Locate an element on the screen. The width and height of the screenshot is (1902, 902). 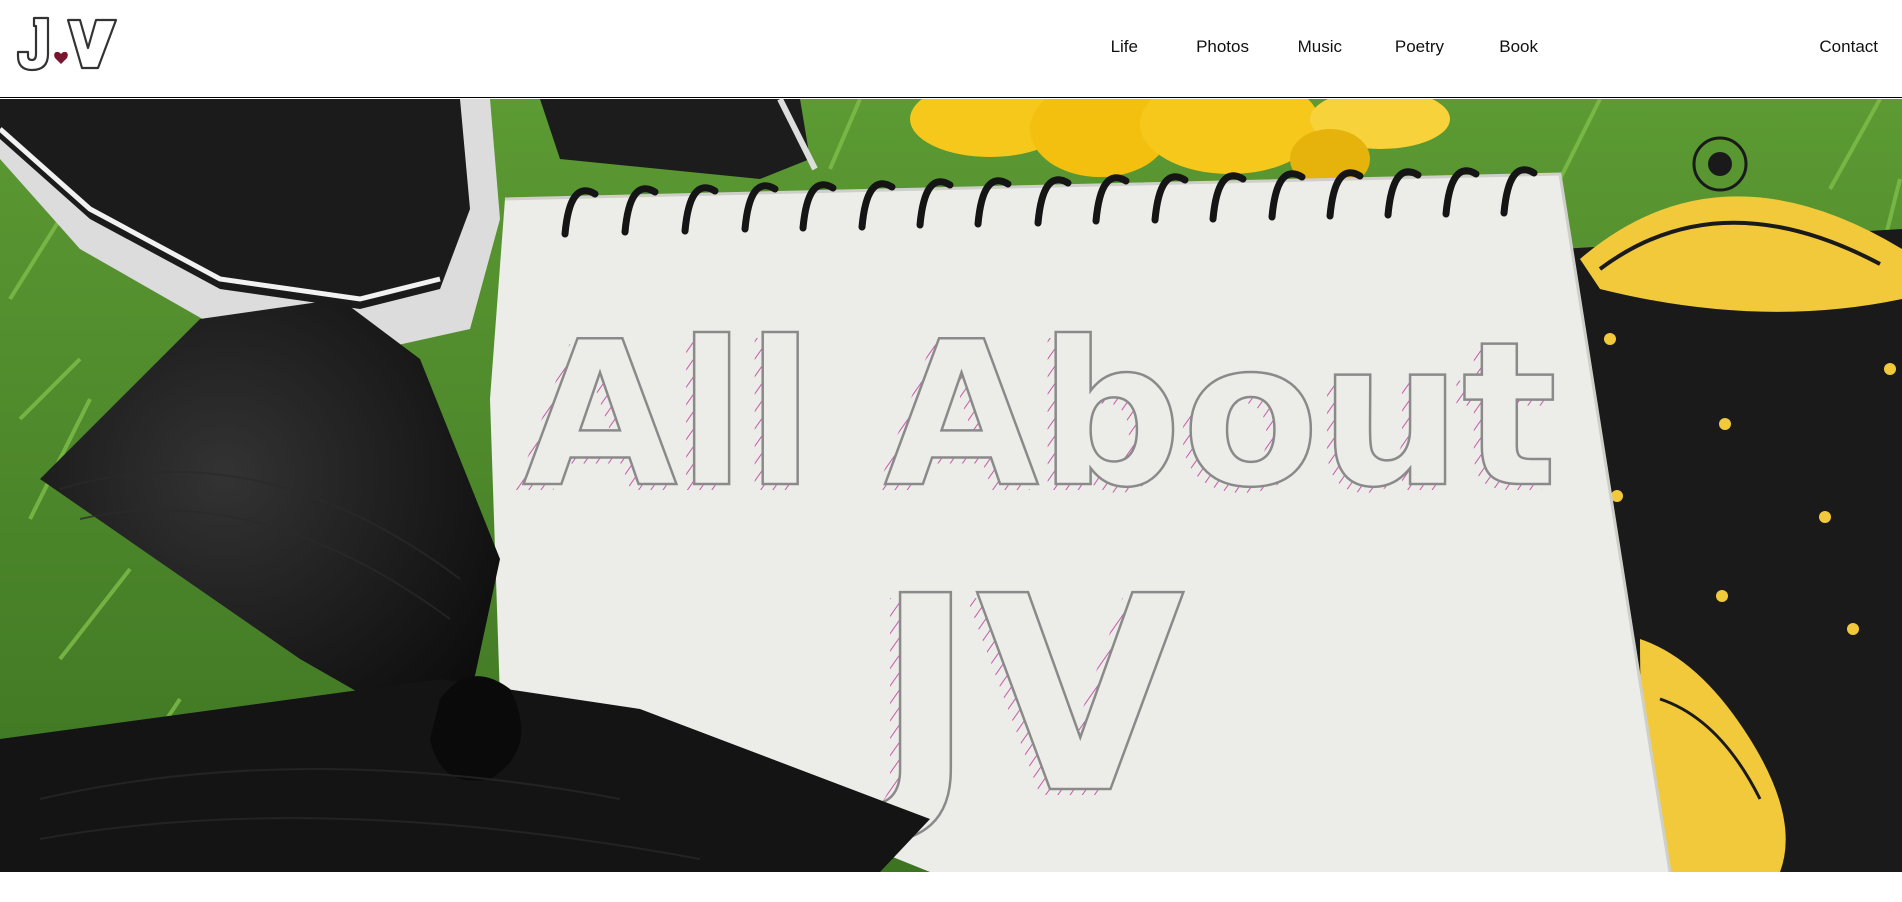
site-header: Life Photos Music Poetry Book Contact is located at coordinates (951, 49).